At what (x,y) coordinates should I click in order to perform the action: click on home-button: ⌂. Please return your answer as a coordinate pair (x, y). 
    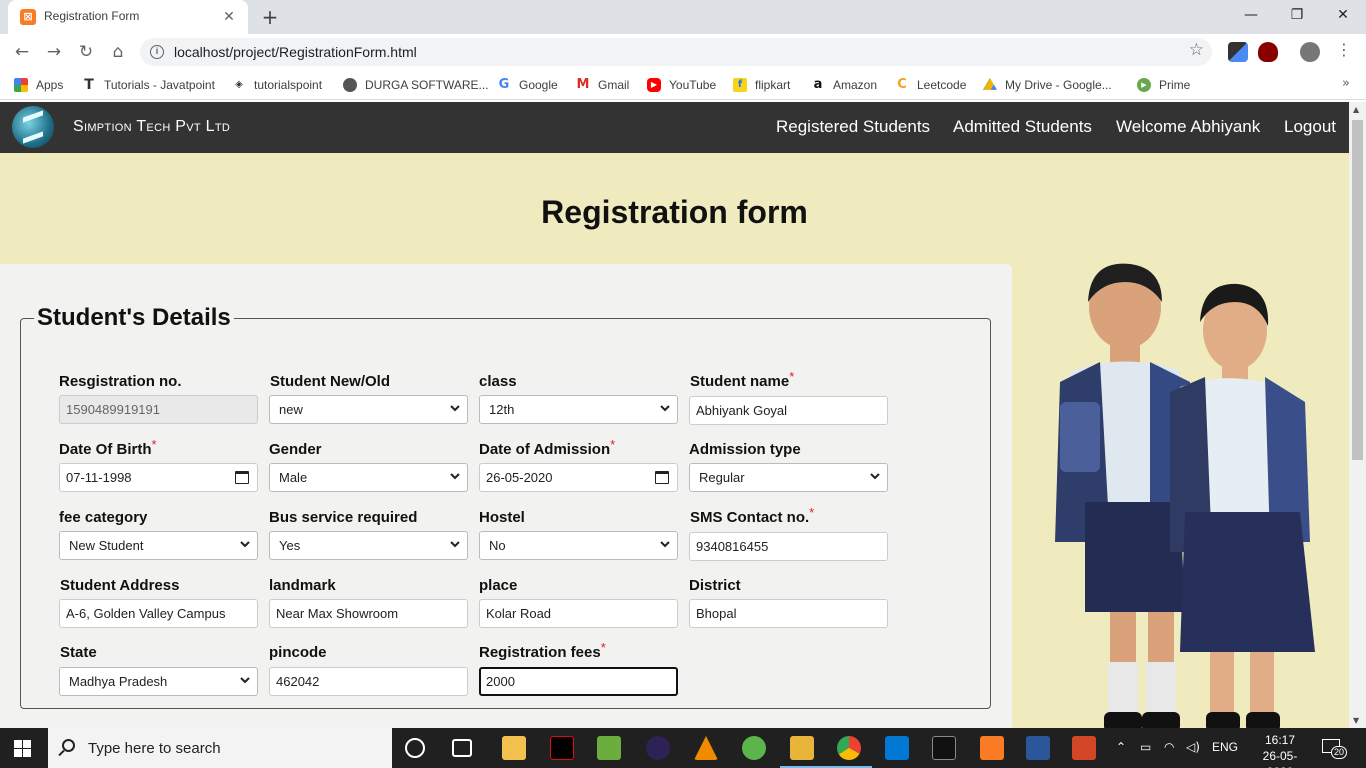
    Looking at the image, I should click on (118, 52).